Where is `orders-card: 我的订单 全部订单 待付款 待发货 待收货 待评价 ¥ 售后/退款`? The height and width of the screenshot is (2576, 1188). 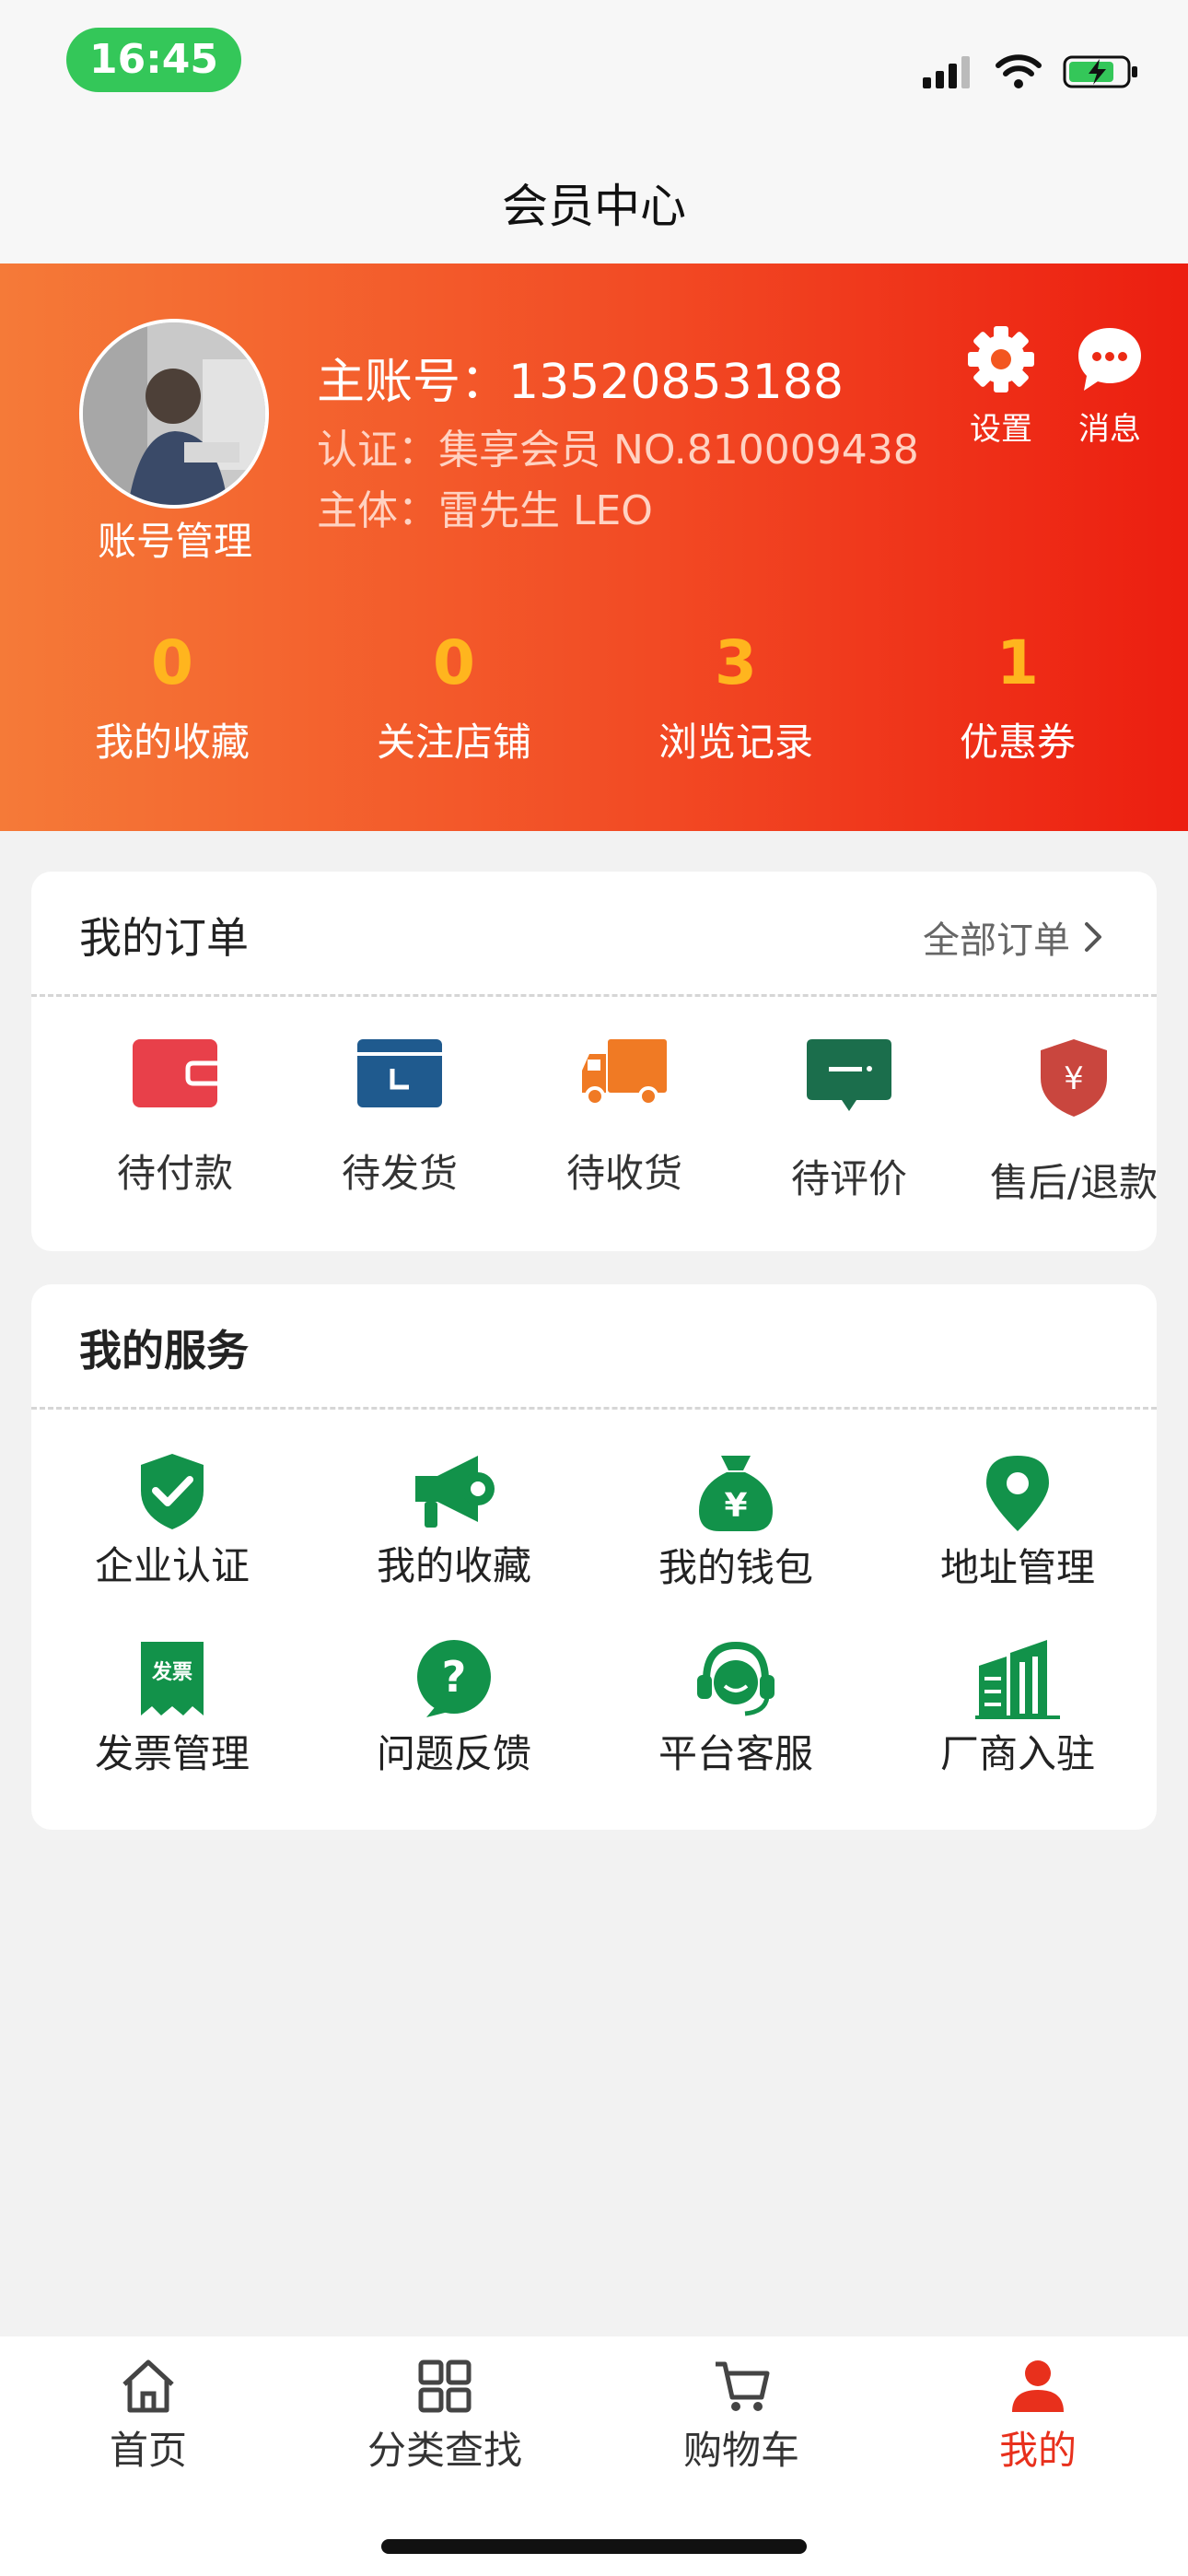
orders-card: 我的订单 全部订单 待付款 待发货 待收货 待评价 ¥ 售后/退款 is located at coordinates (594, 1061).